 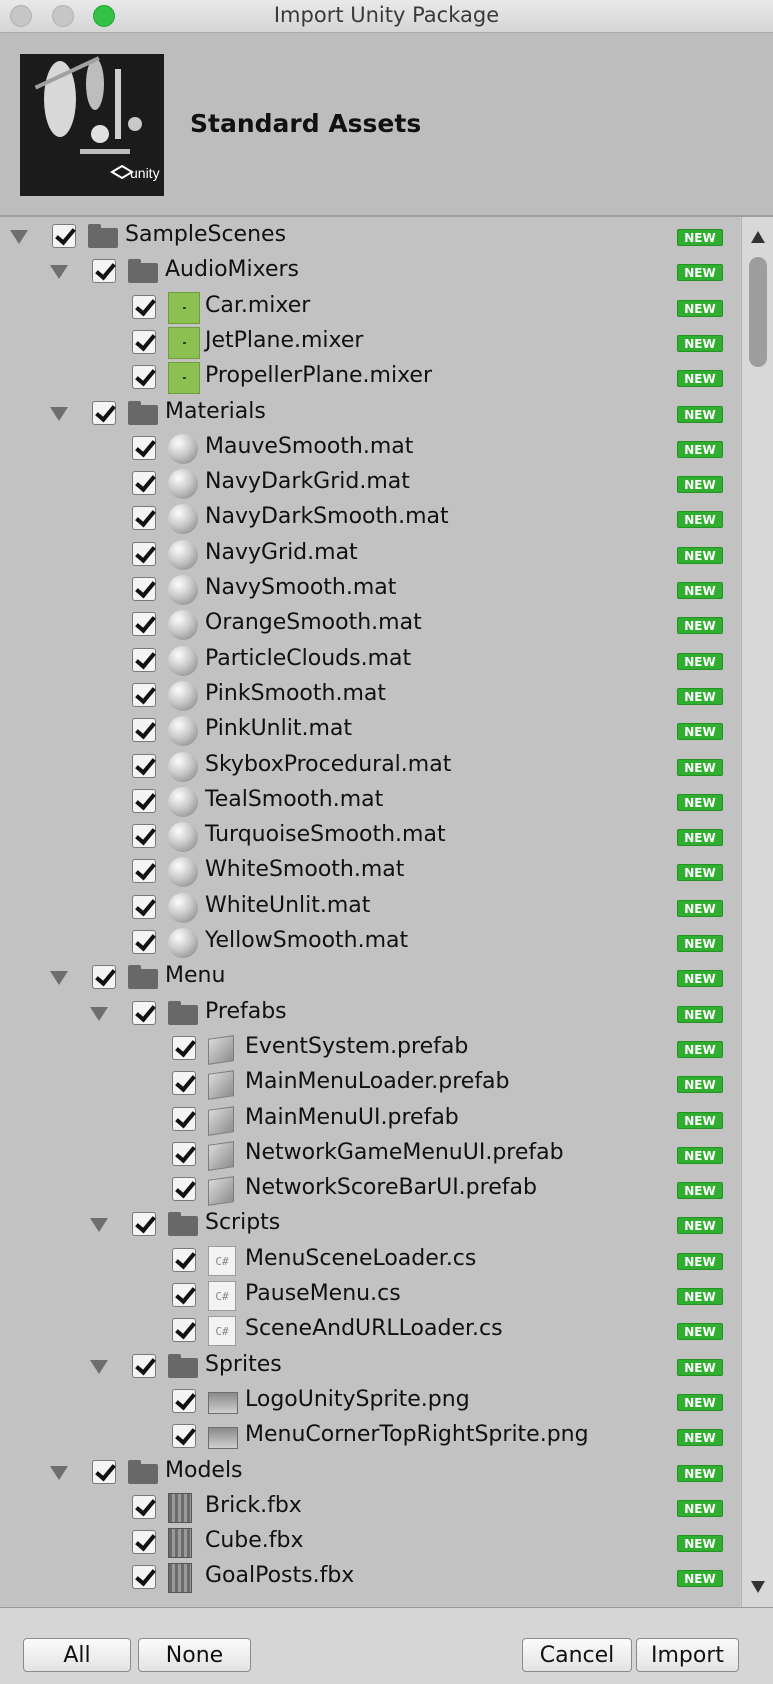 I want to click on tree-row: PinkSmooth.mat NEW, so click(x=370, y=696).